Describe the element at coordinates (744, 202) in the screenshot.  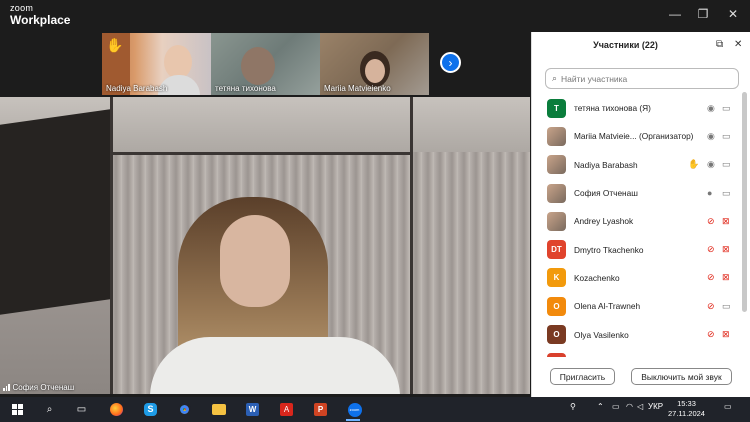
I see `scrollbar` at that location.